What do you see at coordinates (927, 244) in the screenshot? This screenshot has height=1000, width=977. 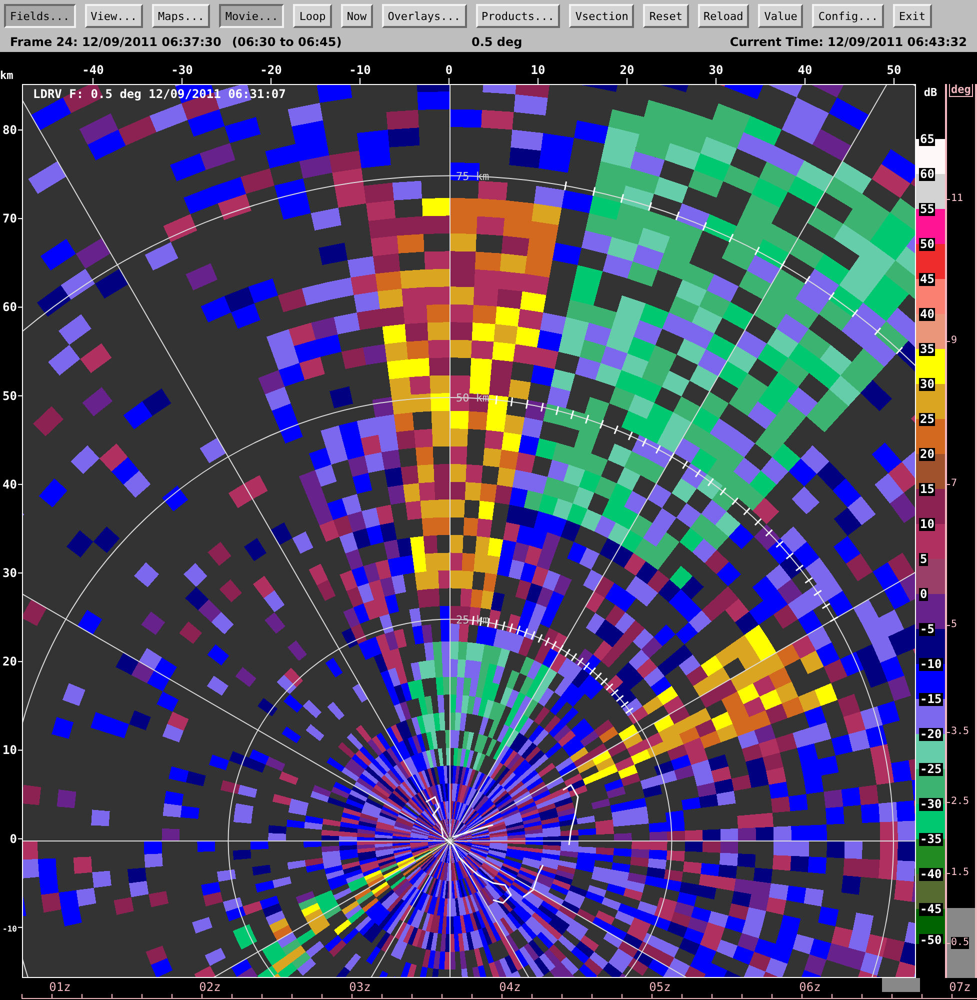 I see `scale-label: 50` at bounding box center [927, 244].